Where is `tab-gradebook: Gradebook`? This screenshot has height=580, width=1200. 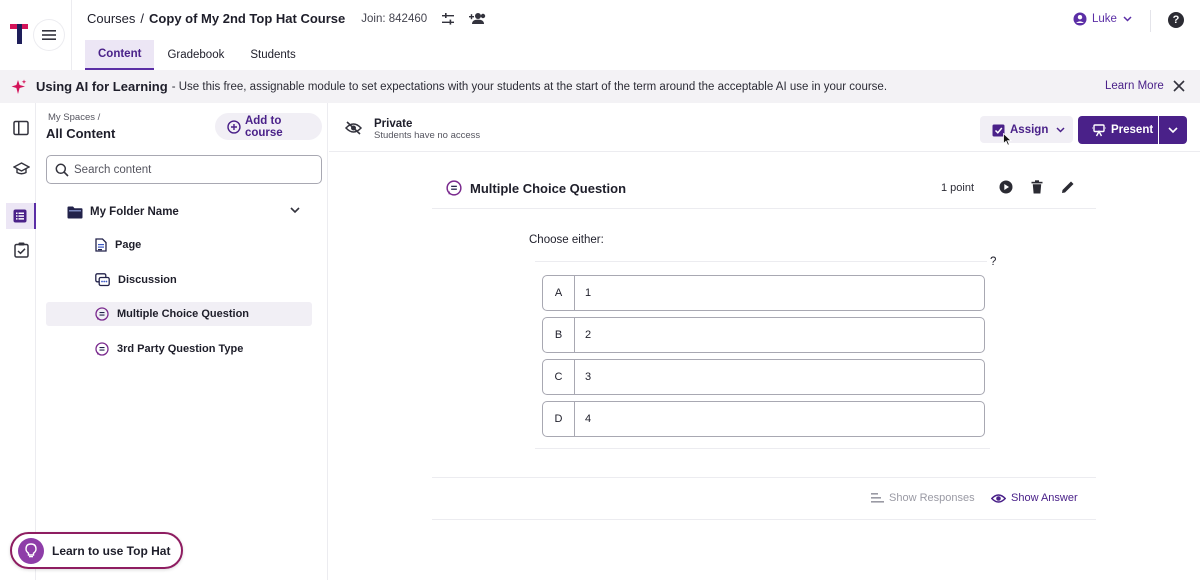 tab-gradebook: Gradebook is located at coordinates (195, 55).